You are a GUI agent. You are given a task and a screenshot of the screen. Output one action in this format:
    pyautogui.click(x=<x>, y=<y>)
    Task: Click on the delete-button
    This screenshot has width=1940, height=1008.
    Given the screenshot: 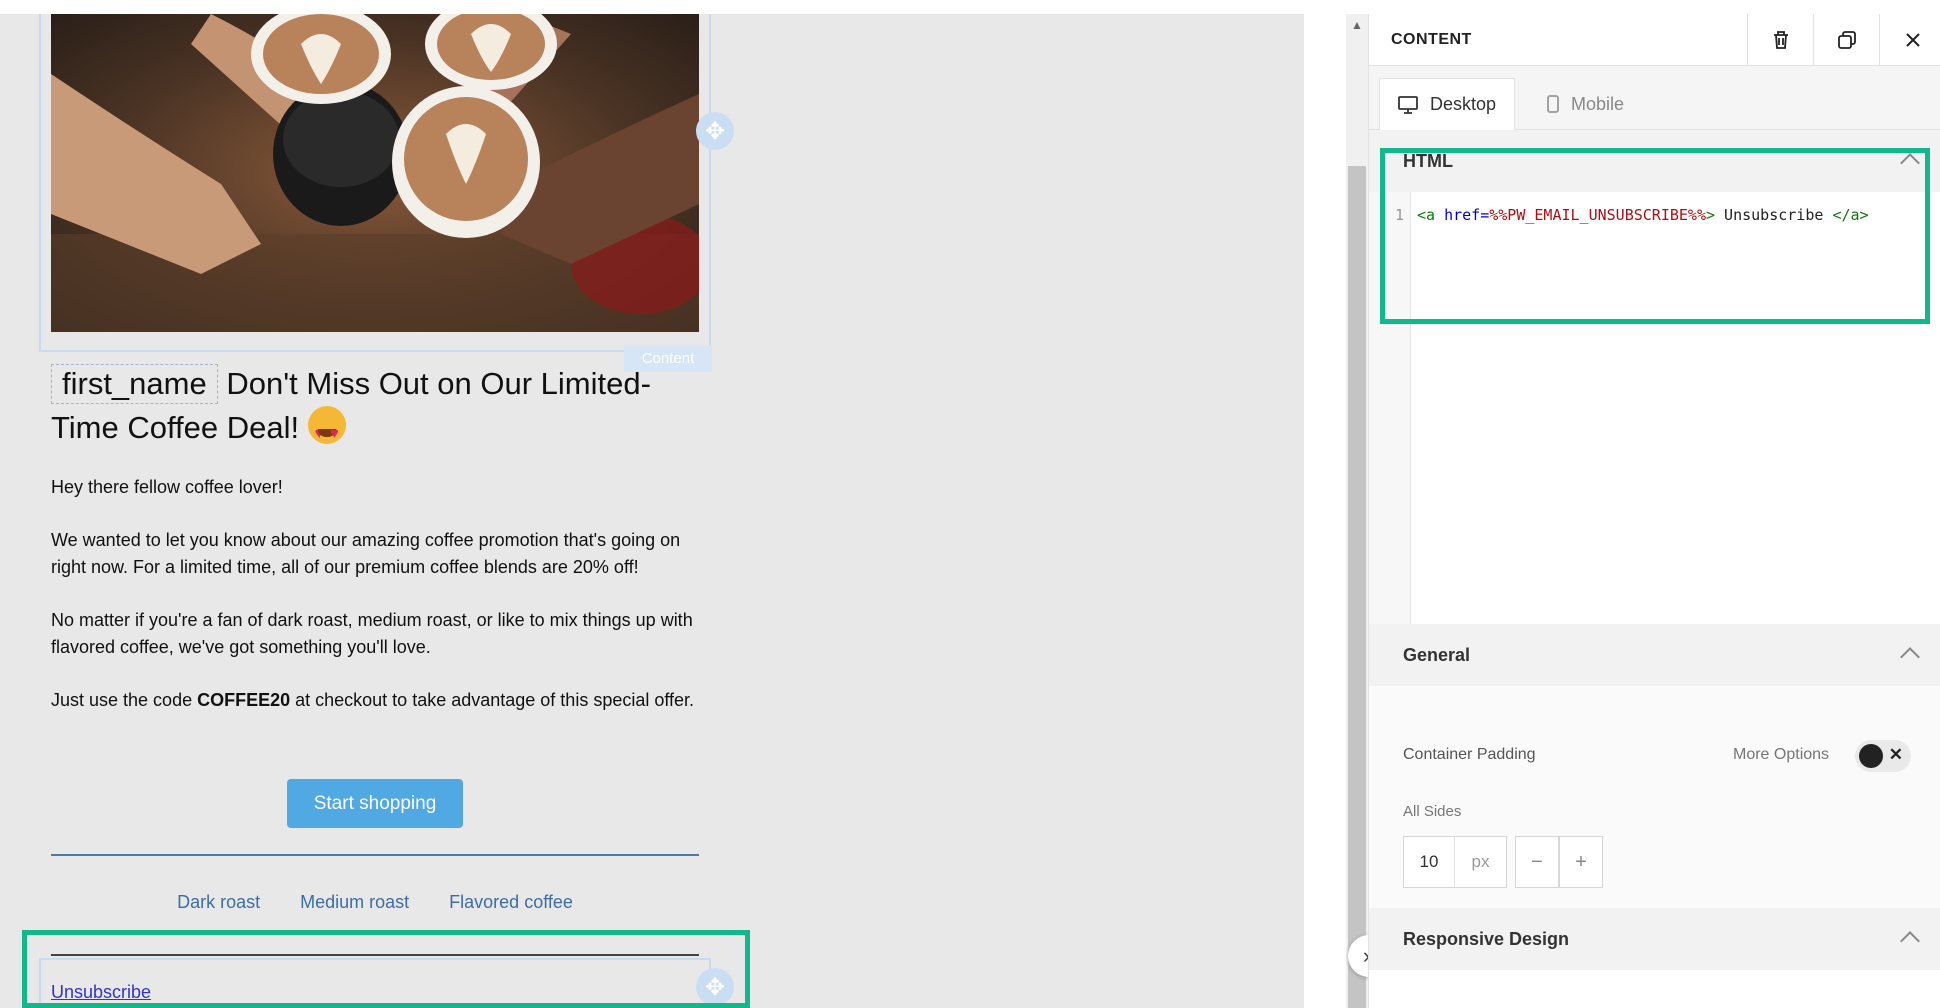 What is the action you would take?
    pyautogui.click(x=1780, y=40)
    